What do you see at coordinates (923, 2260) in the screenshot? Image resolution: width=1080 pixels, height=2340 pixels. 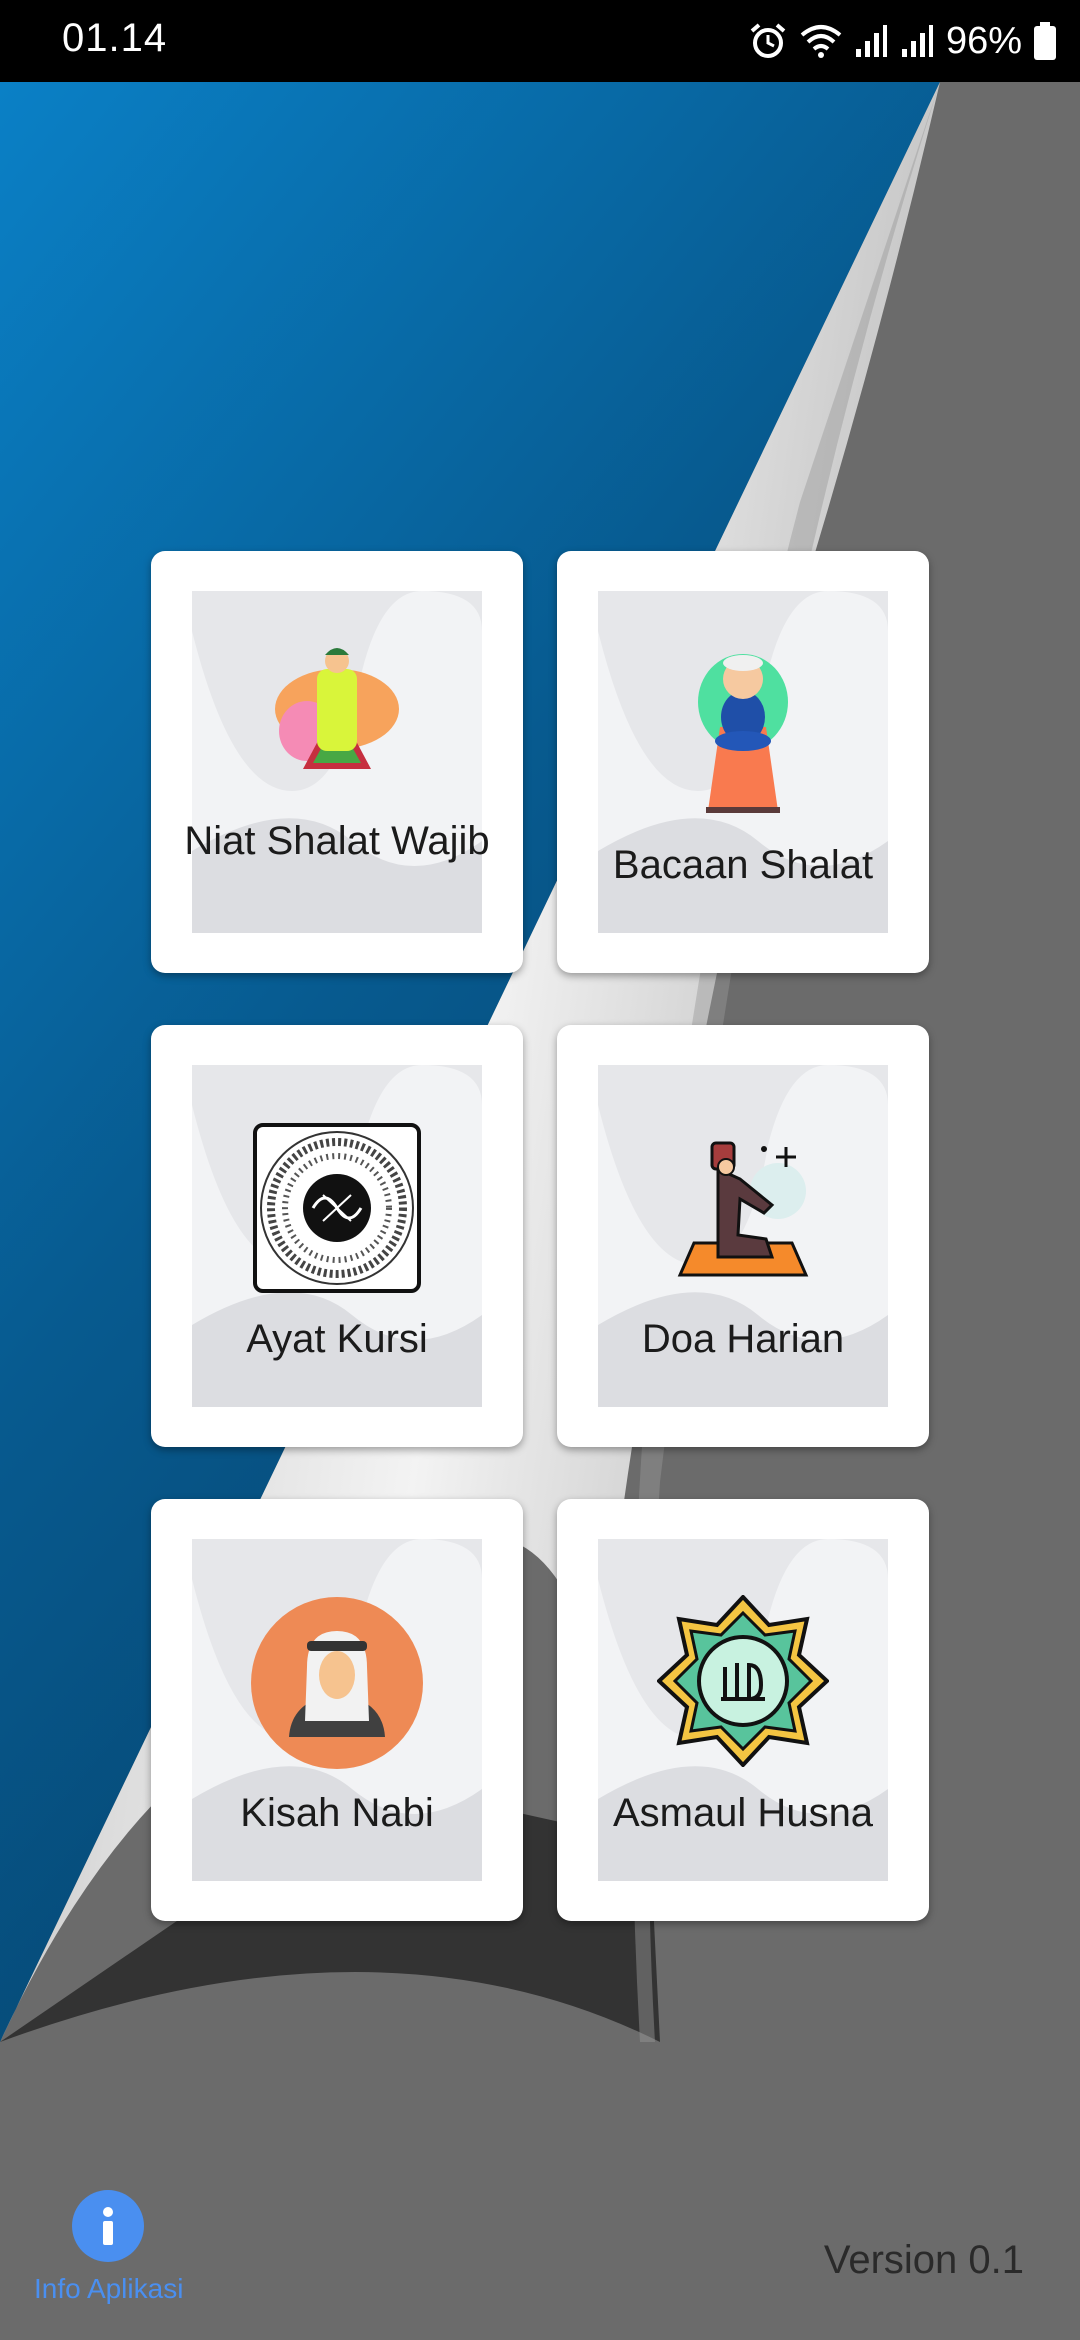 I see `version-label: Version 0.1` at bounding box center [923, 2260].